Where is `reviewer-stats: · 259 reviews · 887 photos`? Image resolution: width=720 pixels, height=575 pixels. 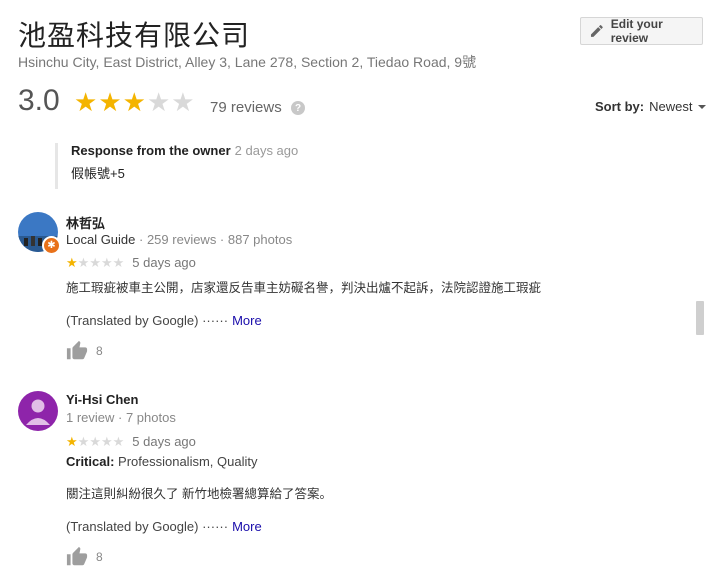 reviewer-stats: · 259 reviews · 887 photos is located at coordinates (216, 239).